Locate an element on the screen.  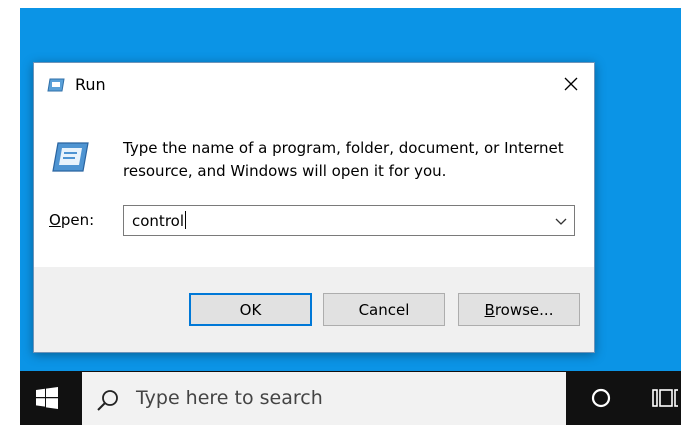
close-icon is located at coordinates (571, 84).